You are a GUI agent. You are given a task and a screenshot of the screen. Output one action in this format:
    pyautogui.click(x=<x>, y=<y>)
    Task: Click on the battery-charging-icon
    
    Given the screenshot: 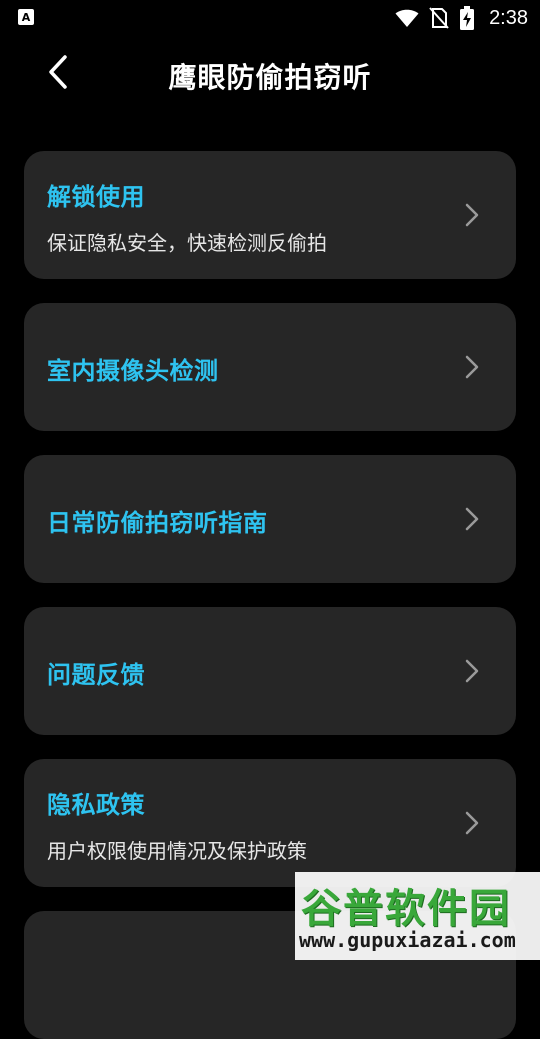 What is the action you would take?
    pyautogui.click(x=467, y=18)
    